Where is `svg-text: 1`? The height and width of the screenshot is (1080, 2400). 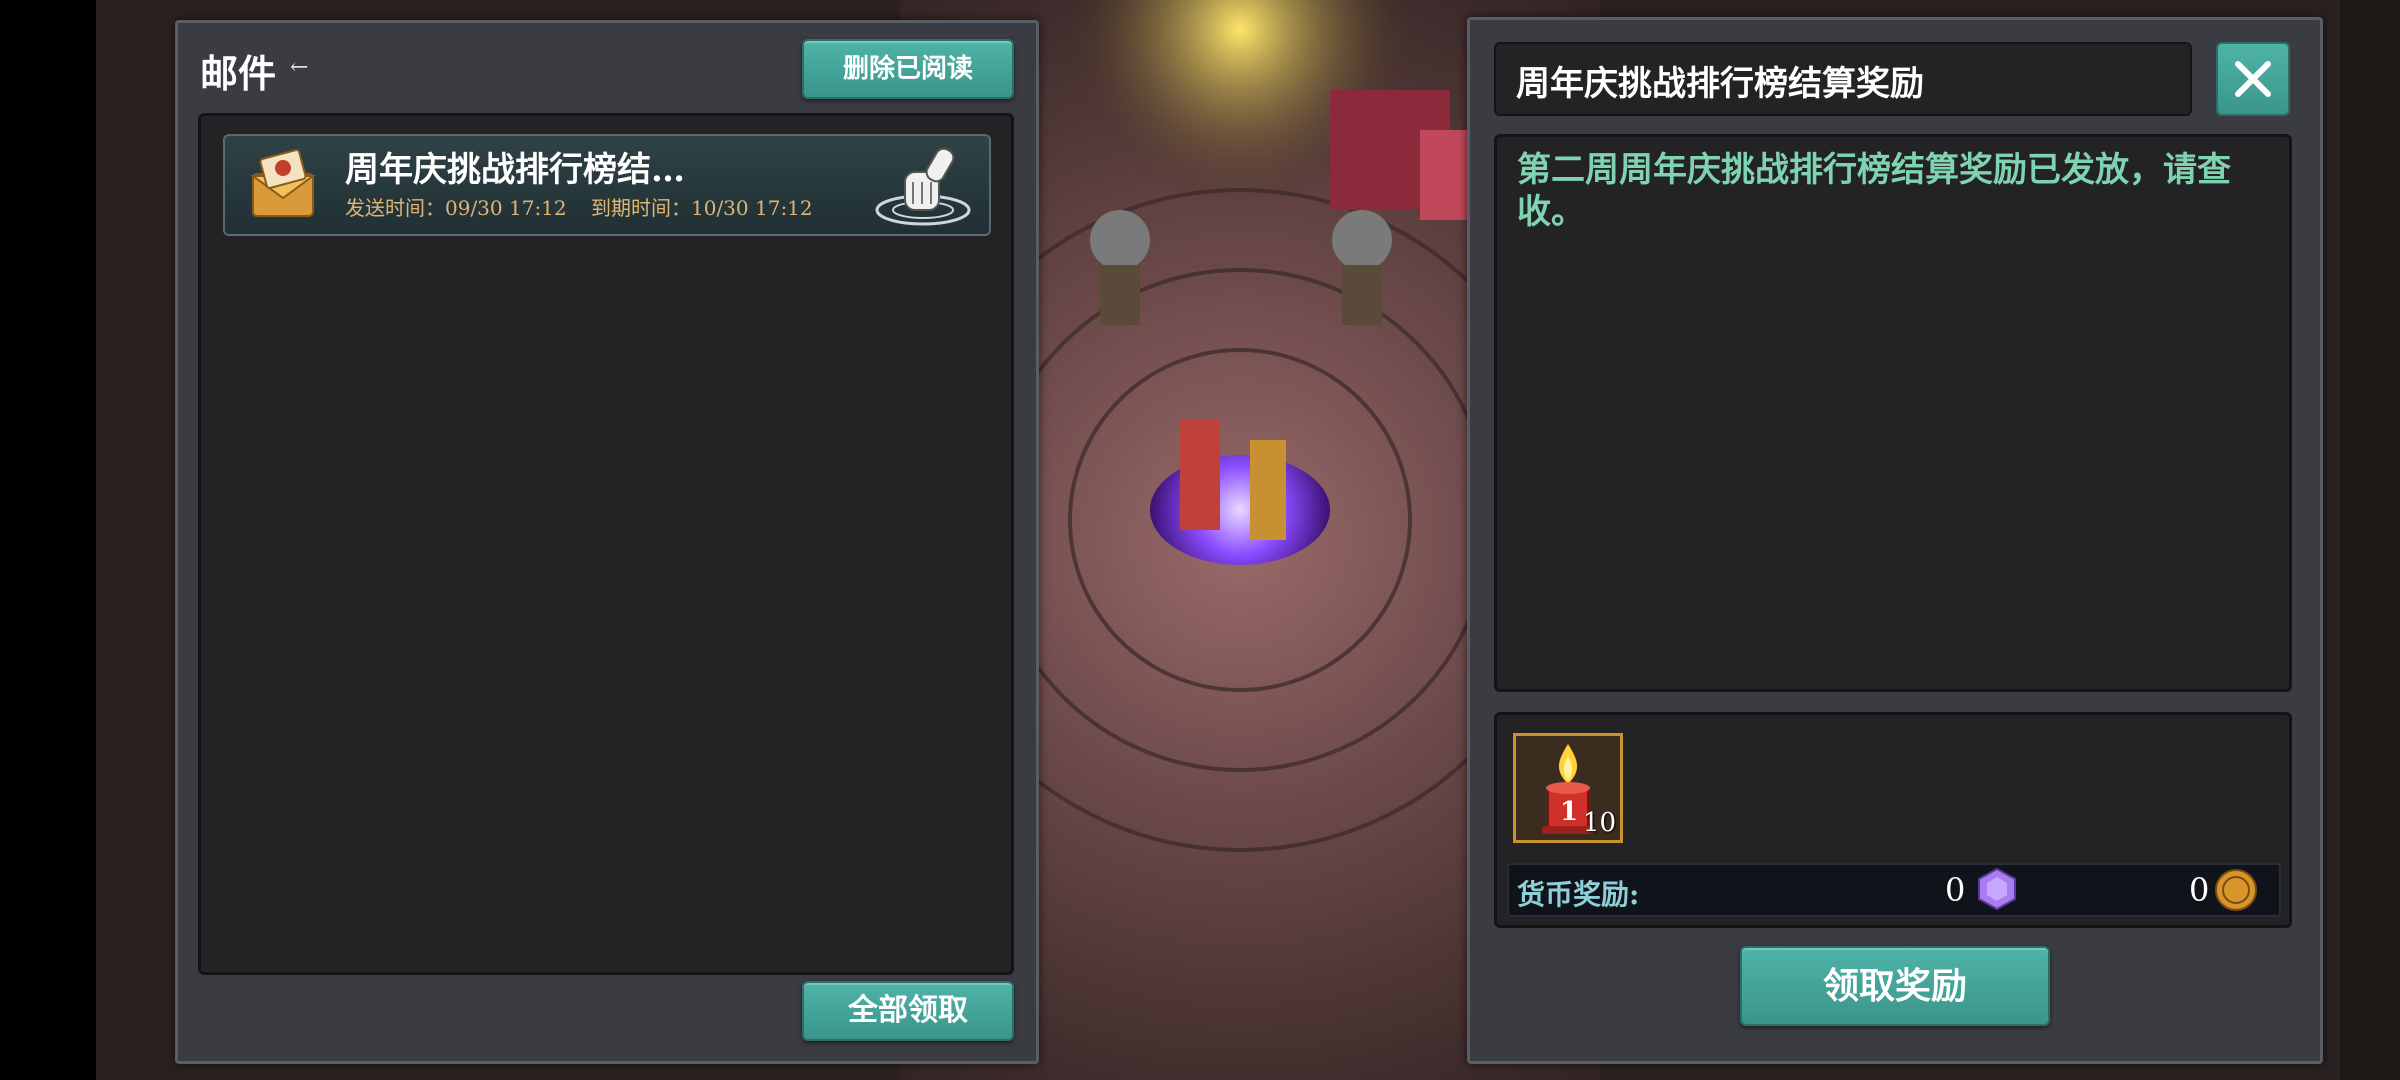
svg-text: 1 is located at coordinates (1569, 812).